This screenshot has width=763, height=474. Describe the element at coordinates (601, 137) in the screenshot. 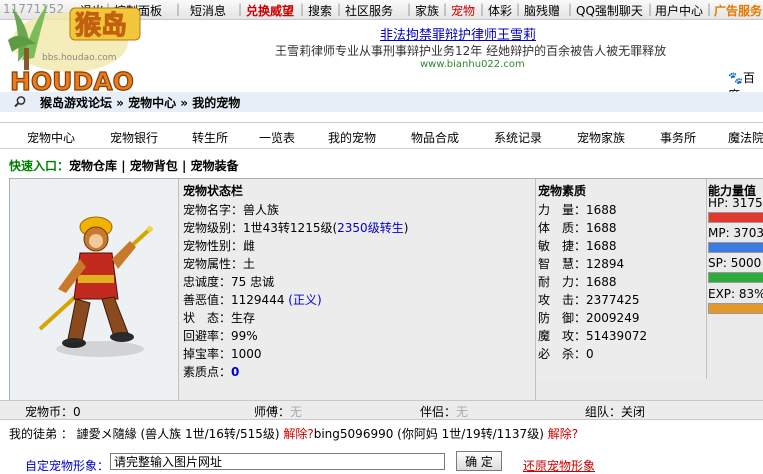

I see `menu-pet-family: 宠物家族` at that location.